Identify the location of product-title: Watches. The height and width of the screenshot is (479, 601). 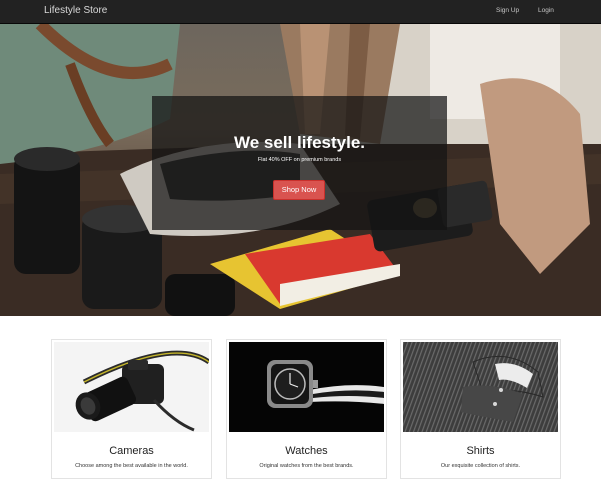
(306, 451).